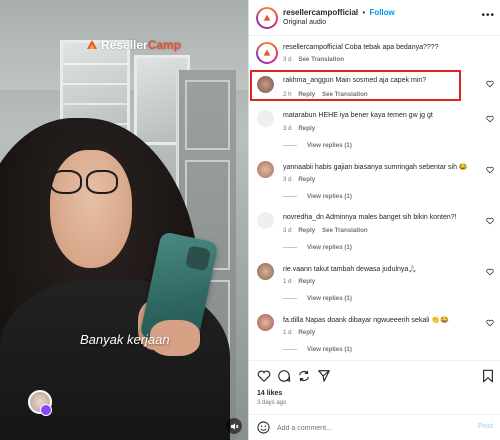 This screenshot has height=440, width=500. I want to click on more-options-button: •••, so click(488, 15).